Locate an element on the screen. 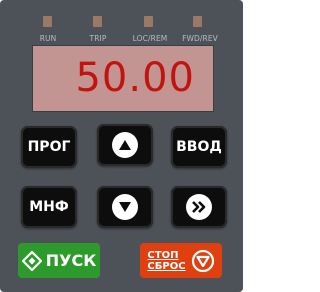 The width and height of the screenshot is (320, 292). stop-reset-label: СТОП СБРОС is located at coordinates (166, 261).